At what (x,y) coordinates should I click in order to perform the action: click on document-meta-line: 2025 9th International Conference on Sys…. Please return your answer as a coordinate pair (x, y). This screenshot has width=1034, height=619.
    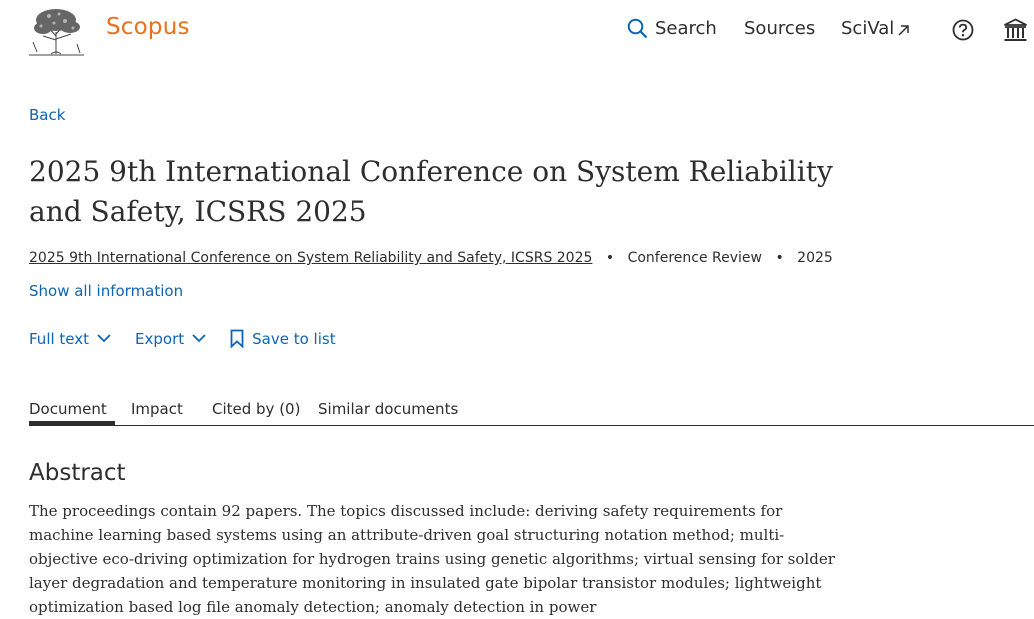
    Looking at the image, I should click on (431, 258).